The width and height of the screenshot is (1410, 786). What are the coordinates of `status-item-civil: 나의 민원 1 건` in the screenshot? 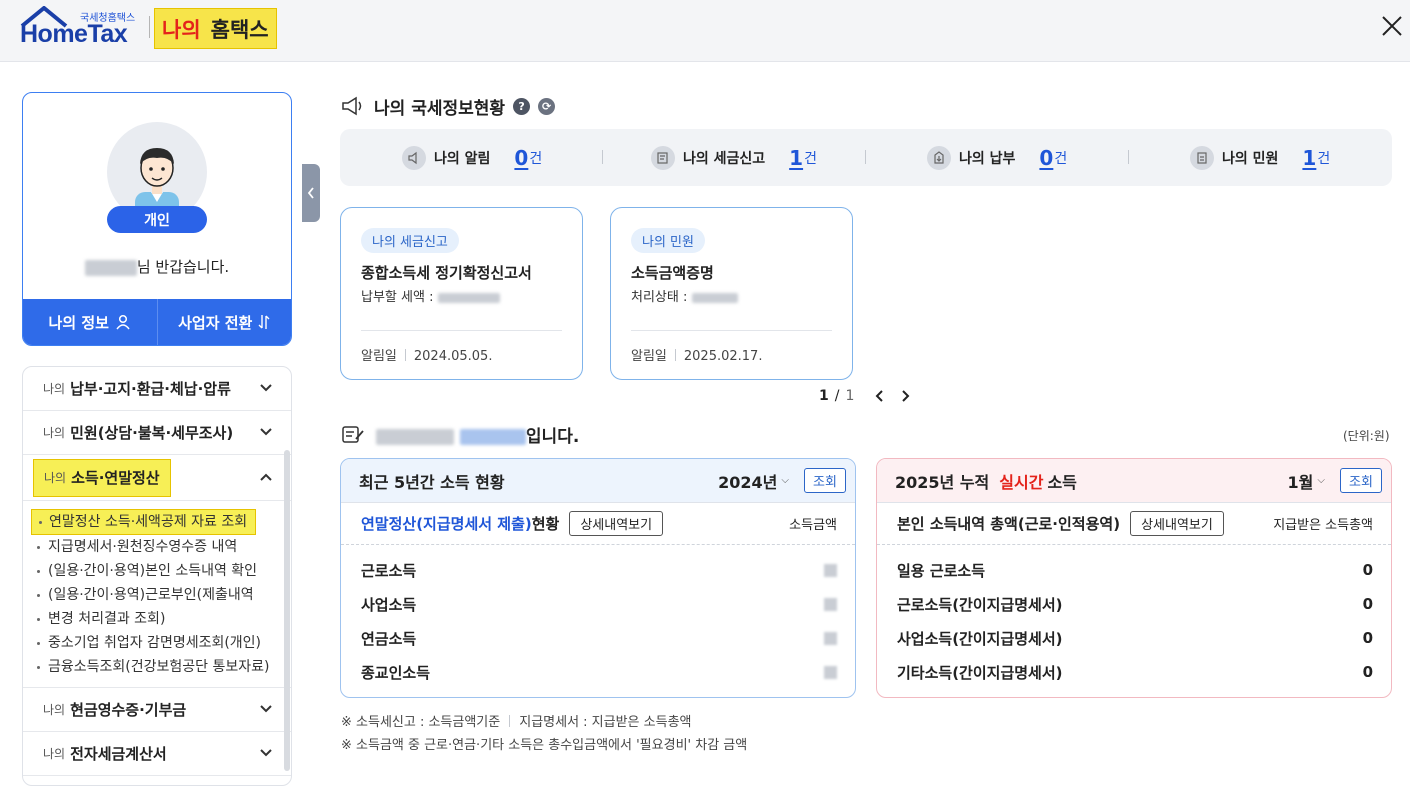 It's located at (1260, 157).